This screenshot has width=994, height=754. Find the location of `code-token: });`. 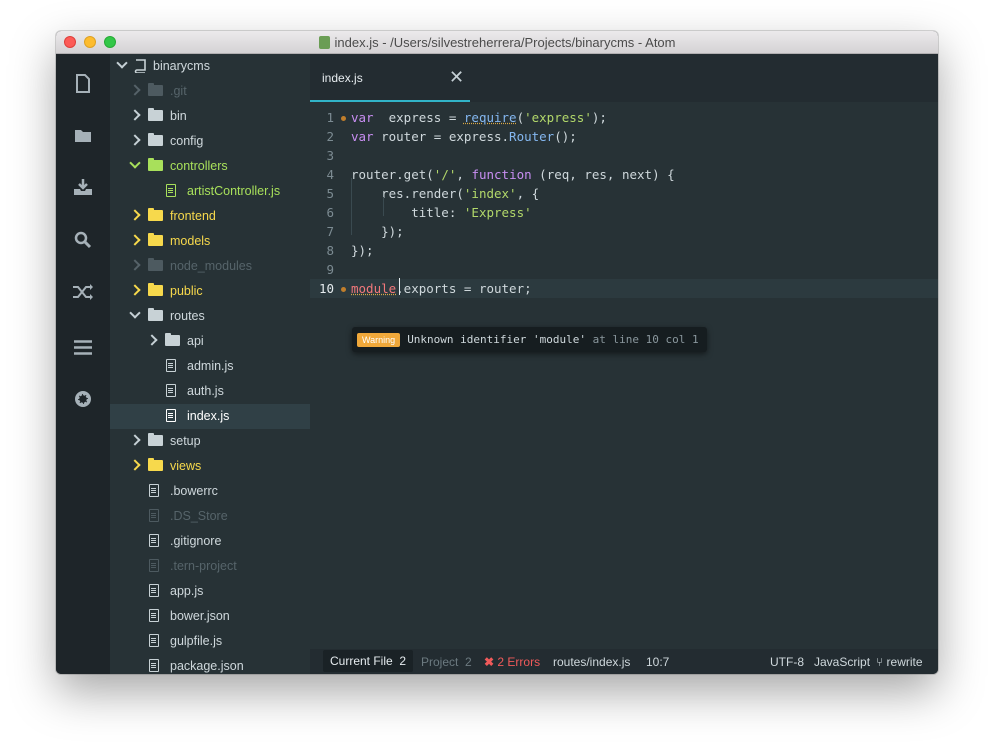

code-token: }); is located at coordinates (362, 250).